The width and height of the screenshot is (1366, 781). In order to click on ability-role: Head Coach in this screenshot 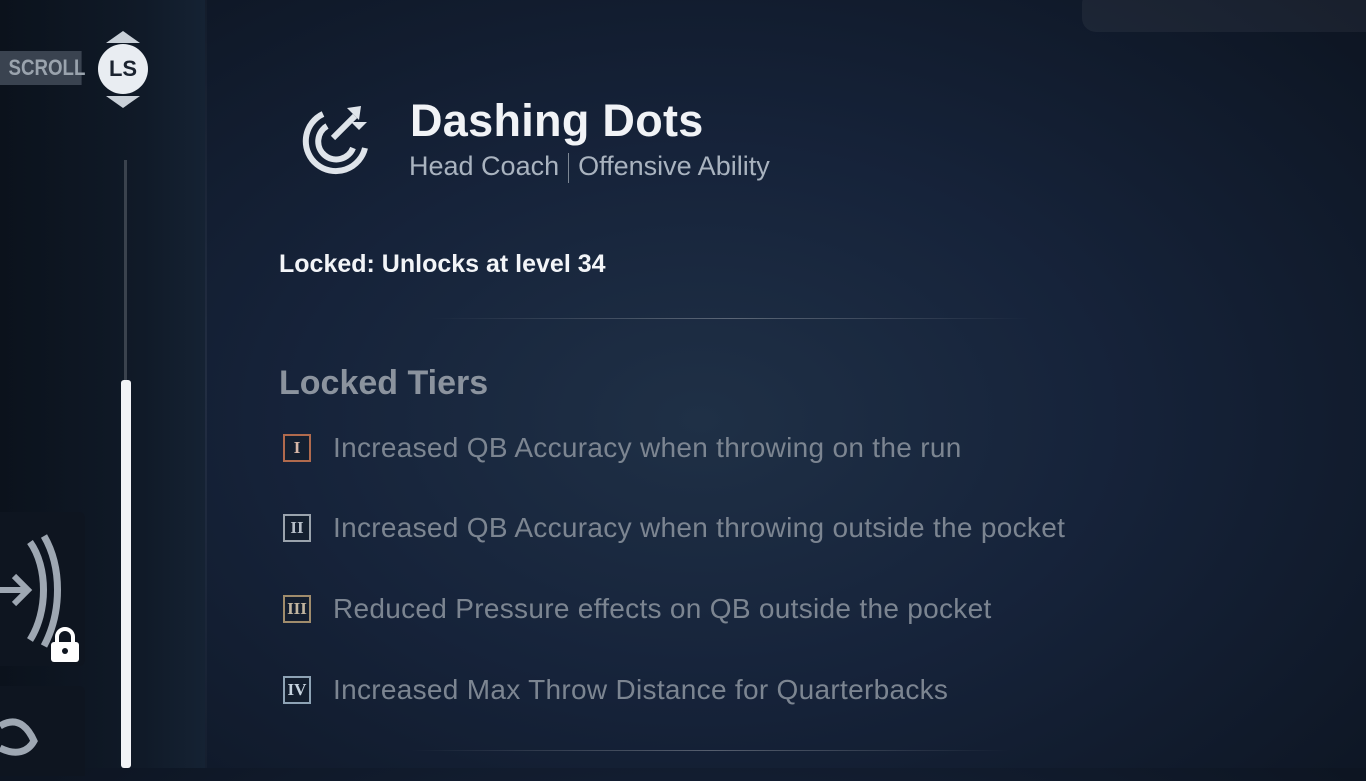, I will do `click(484, 166)`.